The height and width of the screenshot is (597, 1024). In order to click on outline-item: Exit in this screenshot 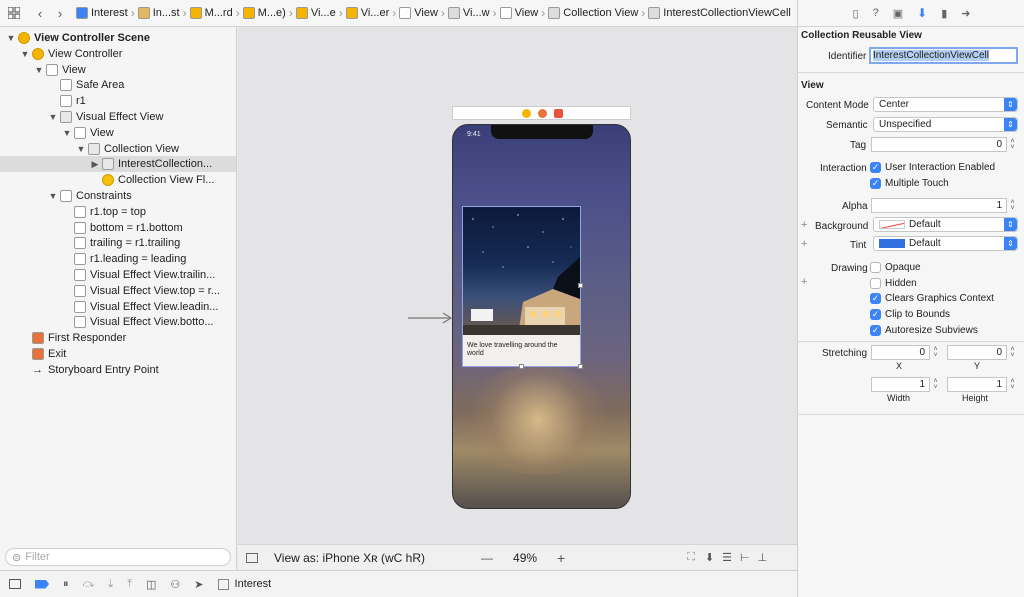, I will do `click(118, 354)`.